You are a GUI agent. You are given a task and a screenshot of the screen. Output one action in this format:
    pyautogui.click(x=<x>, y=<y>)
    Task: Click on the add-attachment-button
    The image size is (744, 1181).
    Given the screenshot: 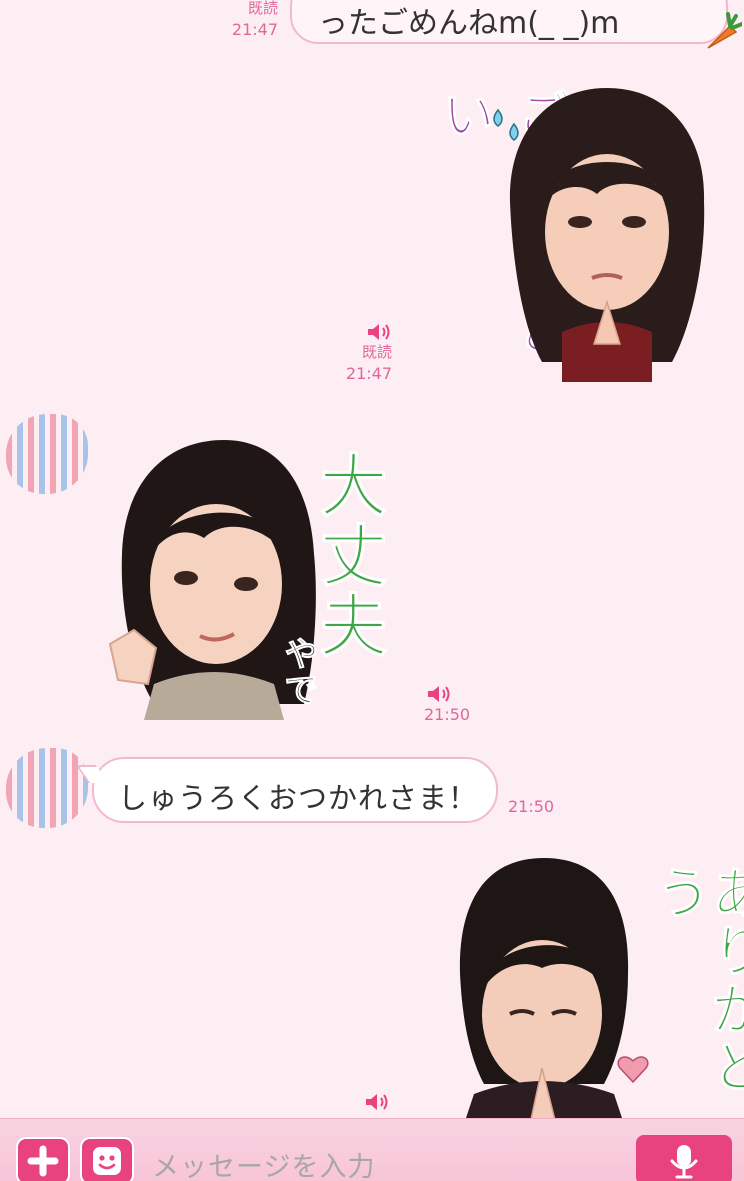 What is the action you would take?
    pyautogui.click(x=43, y=1159)
    